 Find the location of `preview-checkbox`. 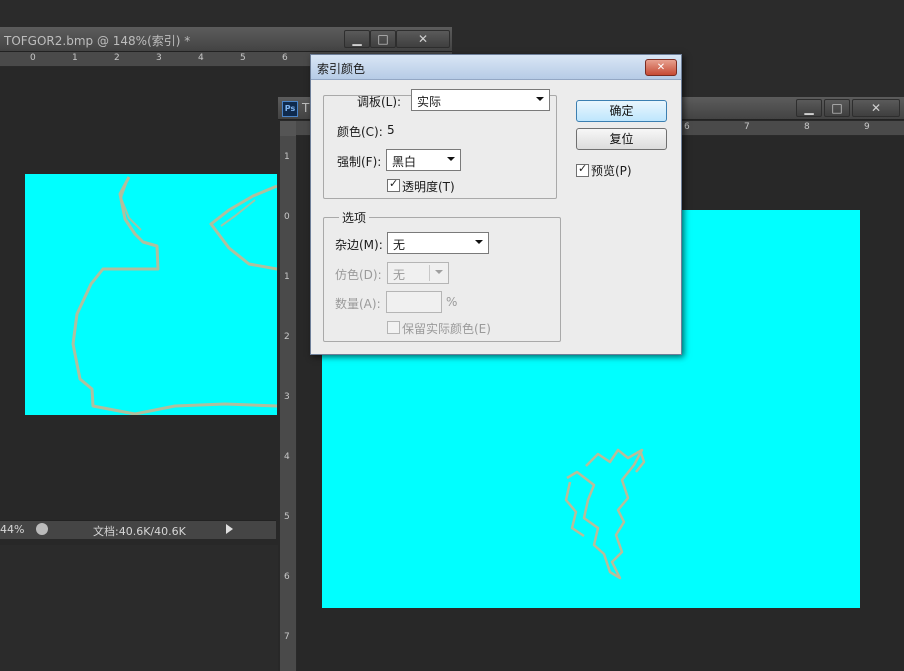

preview-checkbox is located at coordinates (582, 169).